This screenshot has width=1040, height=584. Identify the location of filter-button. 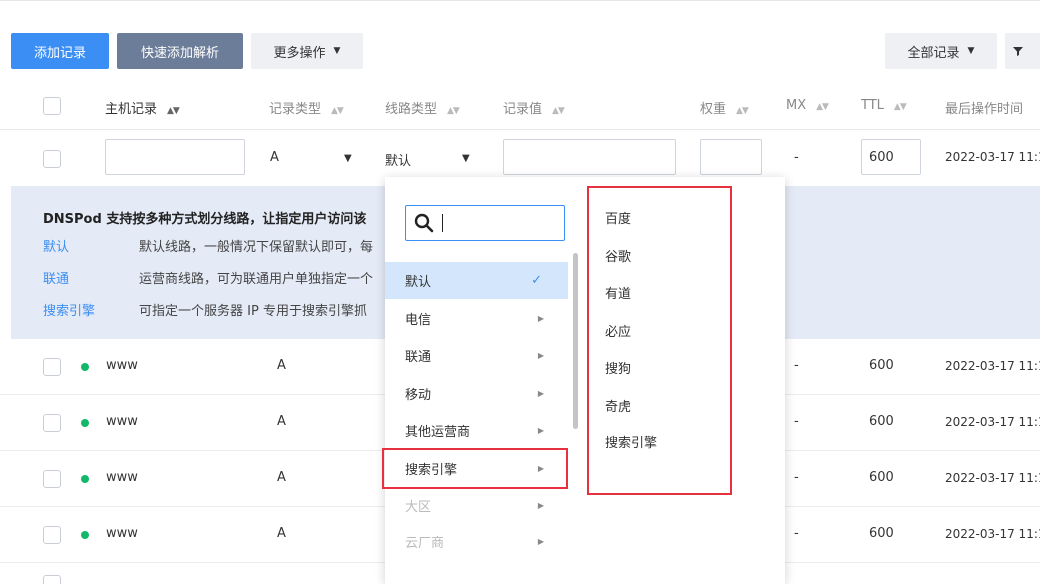
(1022, 51).